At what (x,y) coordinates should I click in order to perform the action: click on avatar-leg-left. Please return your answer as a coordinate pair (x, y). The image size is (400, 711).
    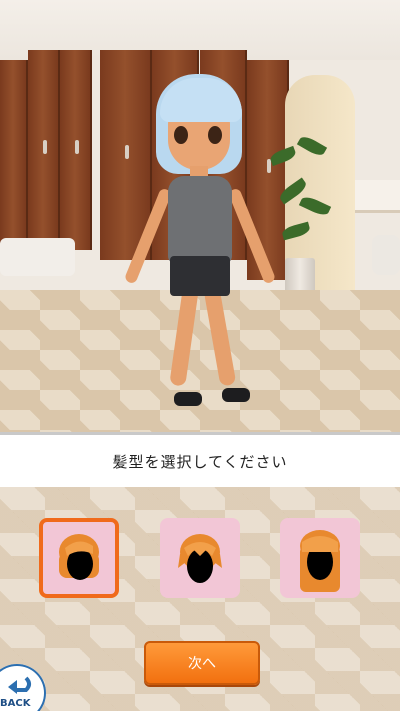
    Looking at the image, I should click on (184, 337).